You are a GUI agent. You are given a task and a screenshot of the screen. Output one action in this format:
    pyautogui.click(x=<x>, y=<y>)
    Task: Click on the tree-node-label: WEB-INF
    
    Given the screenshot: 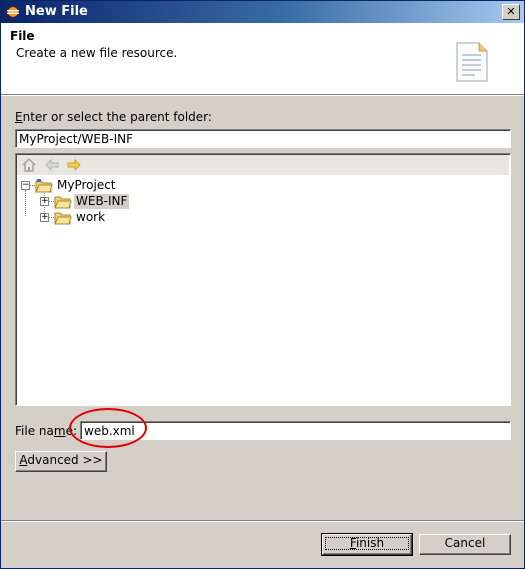 What is the action you would take?
    pyautogui.click(x=102, y=201)
    